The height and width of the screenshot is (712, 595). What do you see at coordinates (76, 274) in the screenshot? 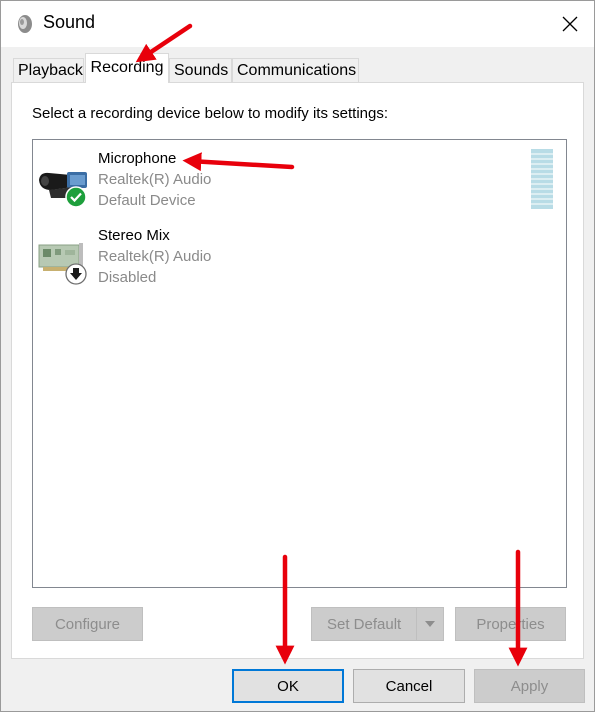
I see `down-arrow-badge-icon` at bounding box center [76, 274].